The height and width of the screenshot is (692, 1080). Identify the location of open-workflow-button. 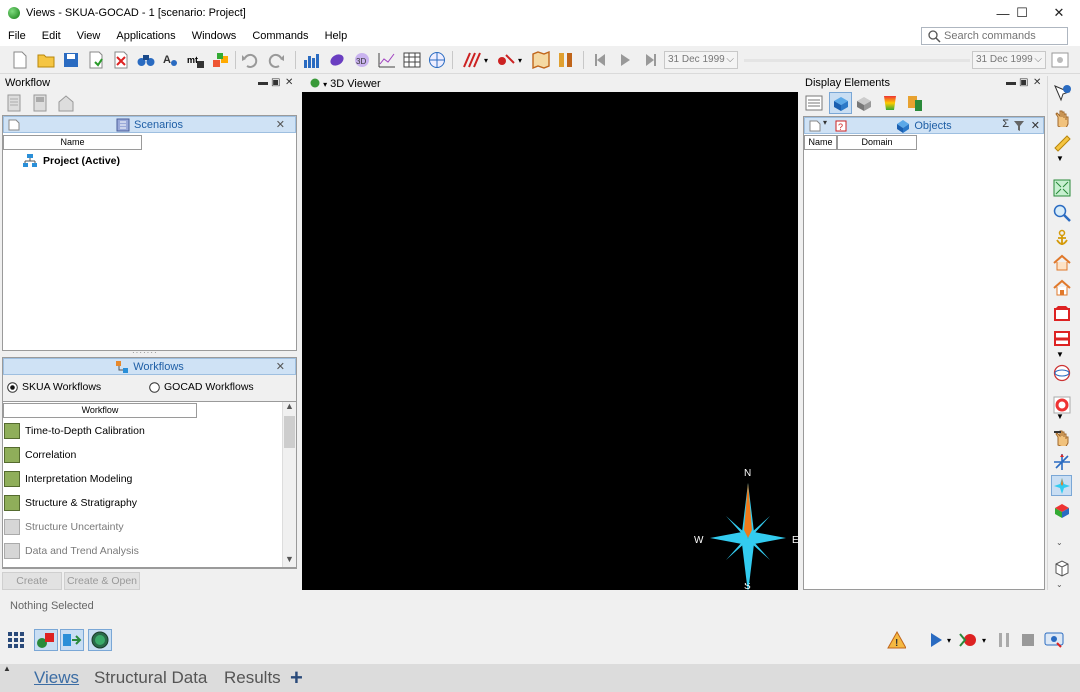
(40, 103).